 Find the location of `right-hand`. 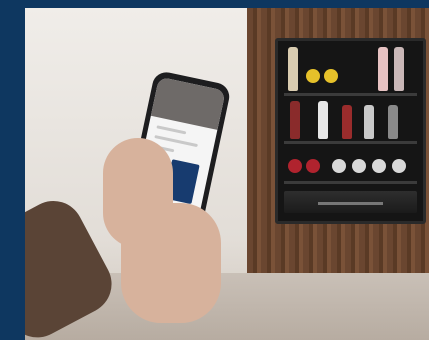

right-hand is located at coordinates (171, 263).